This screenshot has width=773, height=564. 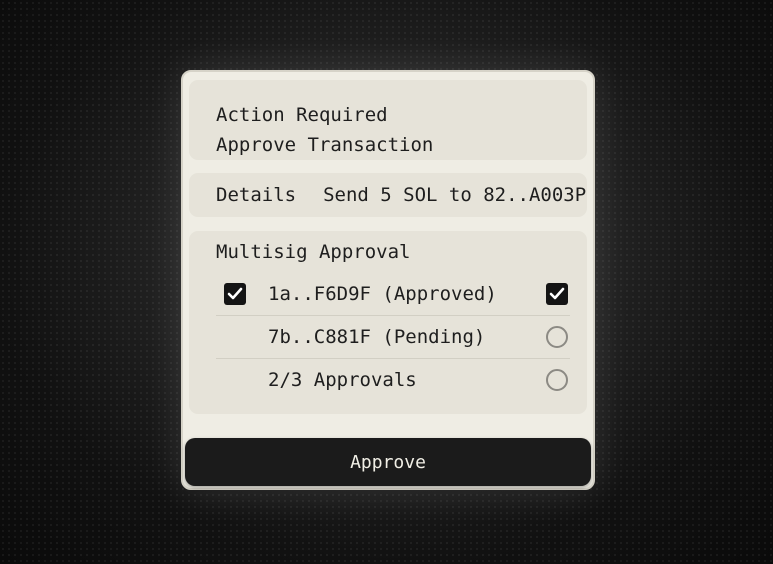 I want to click on approvals-count-label: 2/3 Approvals, so click(x=342, y=380).